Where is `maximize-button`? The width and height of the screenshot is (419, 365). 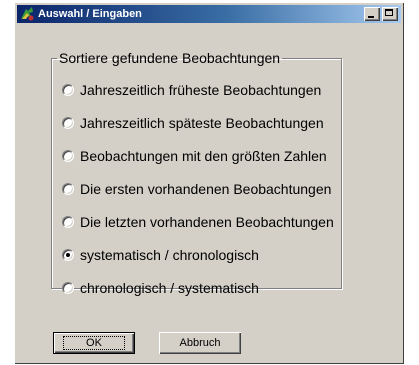
maximize-button is located at coordinates (390, 14).